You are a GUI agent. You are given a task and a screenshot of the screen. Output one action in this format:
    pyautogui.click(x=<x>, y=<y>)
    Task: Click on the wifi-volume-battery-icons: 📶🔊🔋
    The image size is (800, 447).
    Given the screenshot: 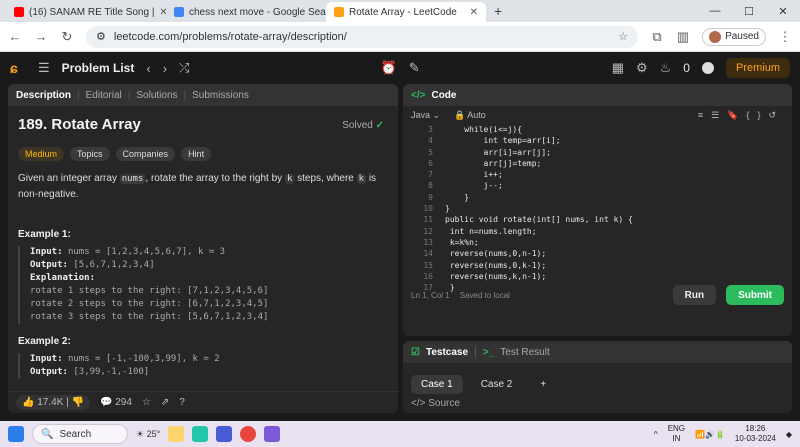 What is the action you would take?
    pyautogui.click(x=710, y=434)
    